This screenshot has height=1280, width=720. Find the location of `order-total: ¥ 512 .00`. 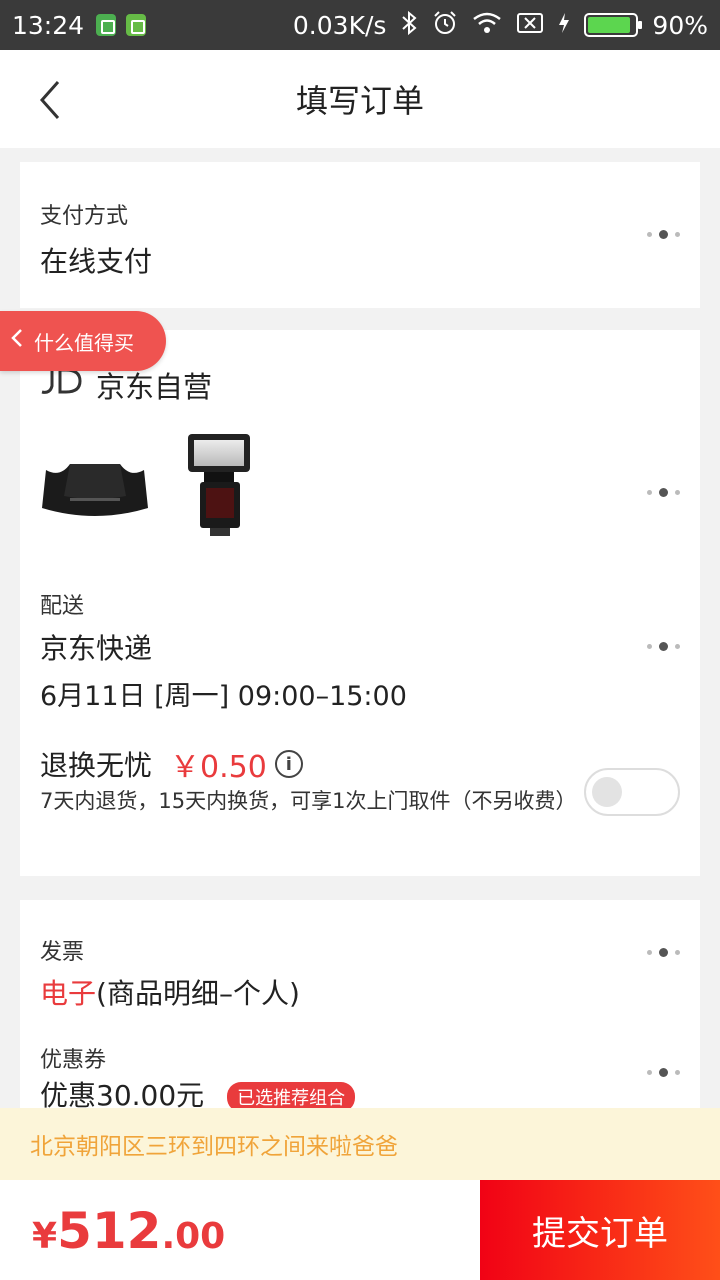

order-total: ¥ 512 .00 is located at coordinates (128, 1231).